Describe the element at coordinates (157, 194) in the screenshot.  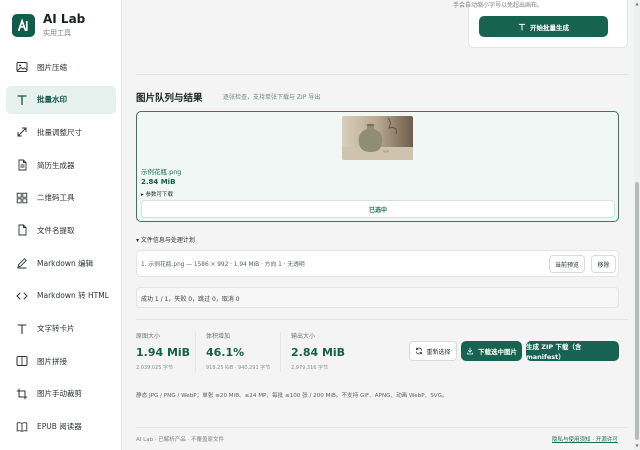
I see `download-params-toggle: ▸ 参数可下载` at that location.